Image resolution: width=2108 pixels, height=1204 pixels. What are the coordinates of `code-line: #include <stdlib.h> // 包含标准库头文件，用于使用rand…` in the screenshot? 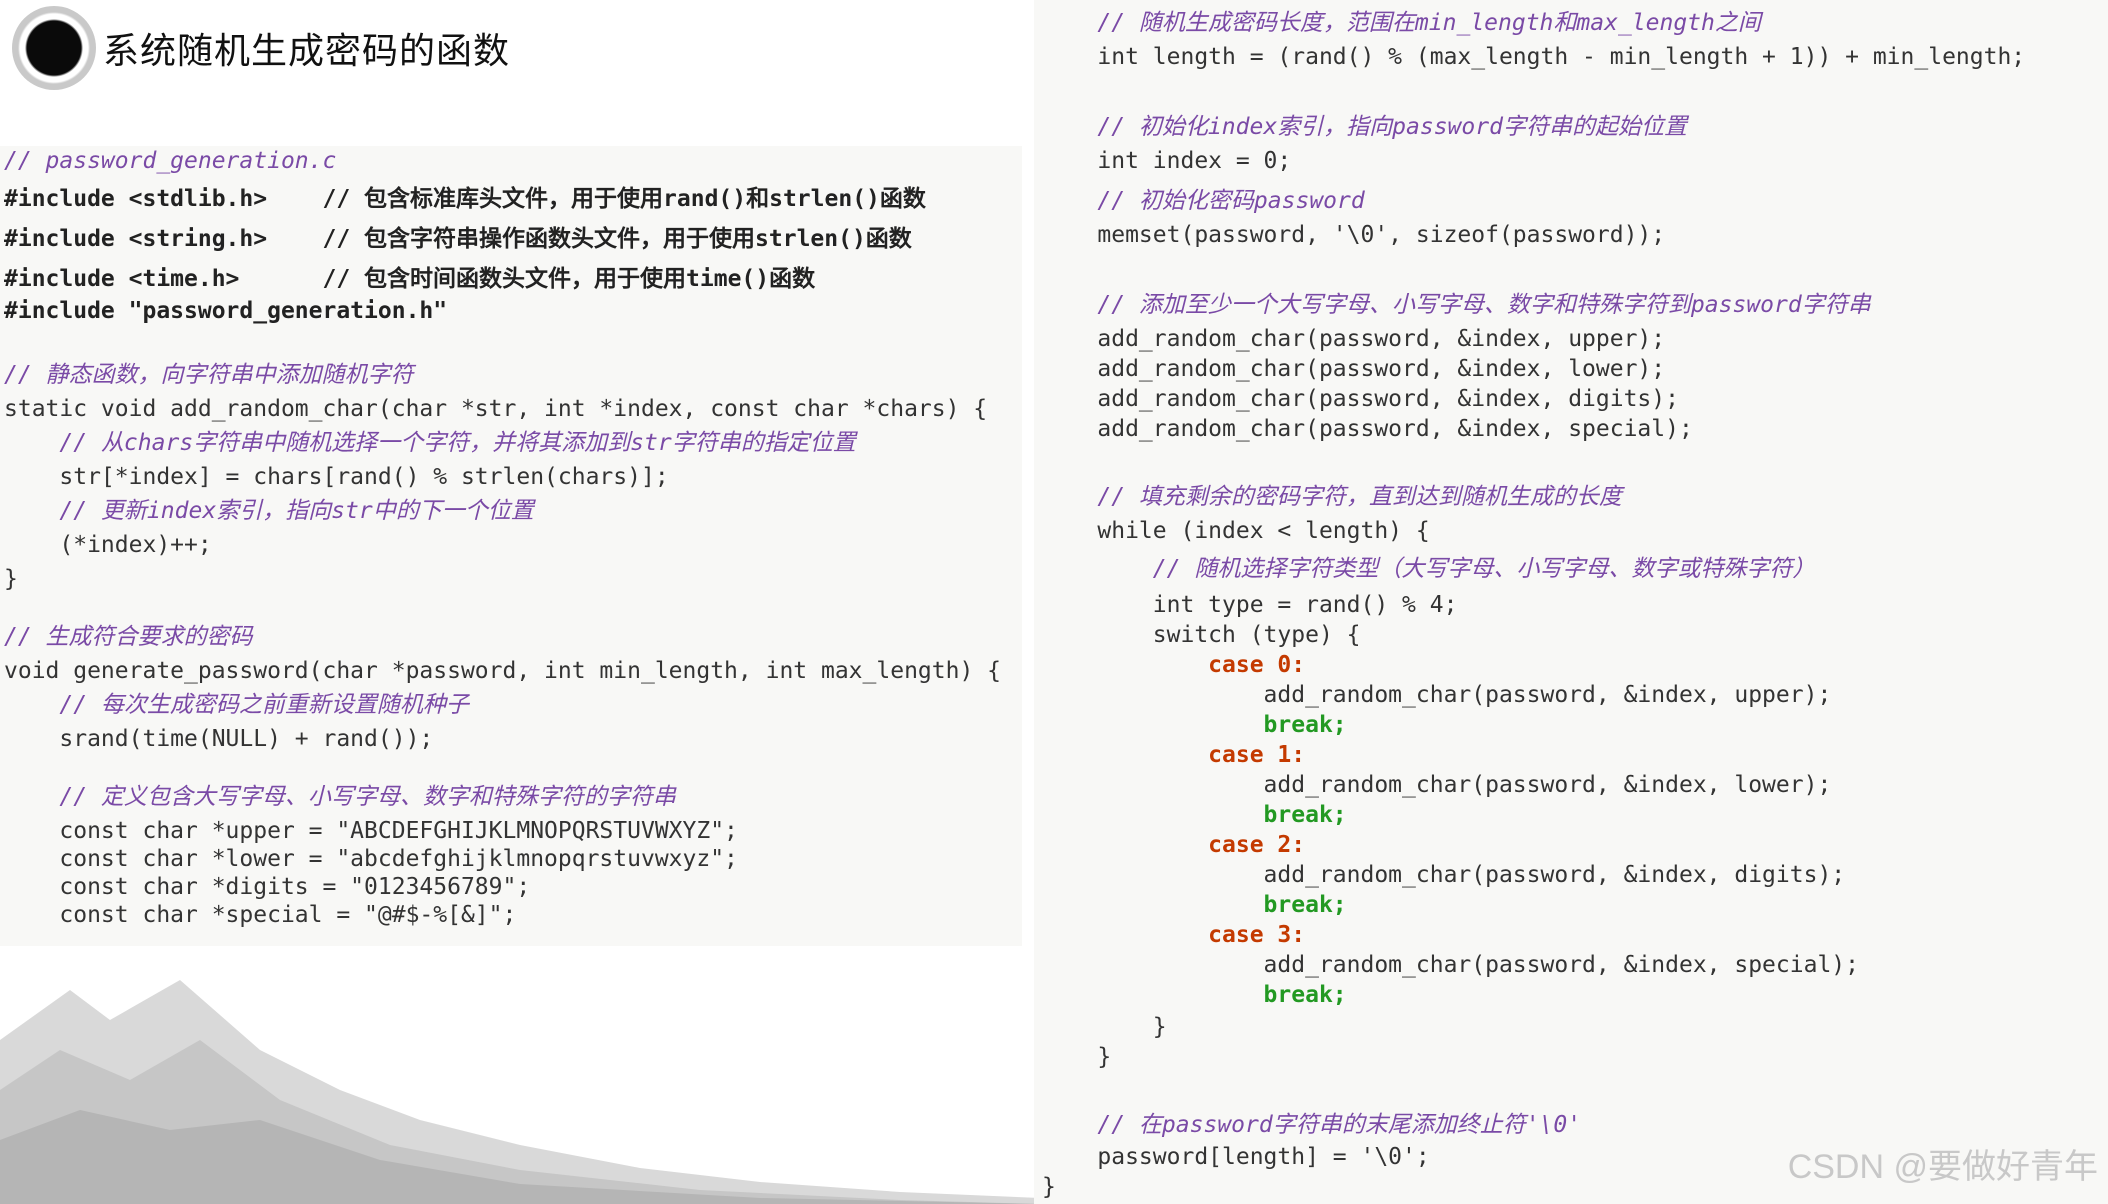 It's located at (465, 199).